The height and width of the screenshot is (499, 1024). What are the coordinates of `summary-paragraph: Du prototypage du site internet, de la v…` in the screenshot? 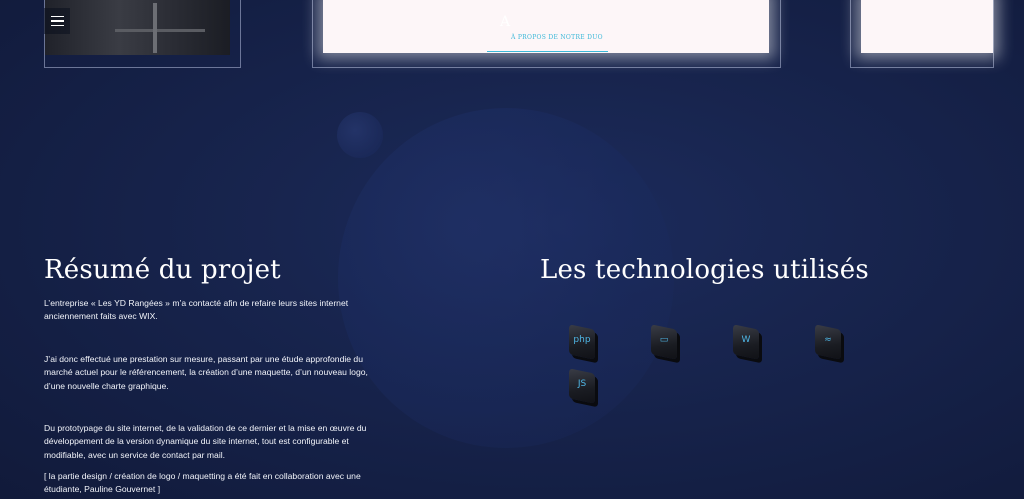 It's located at (205, 441).